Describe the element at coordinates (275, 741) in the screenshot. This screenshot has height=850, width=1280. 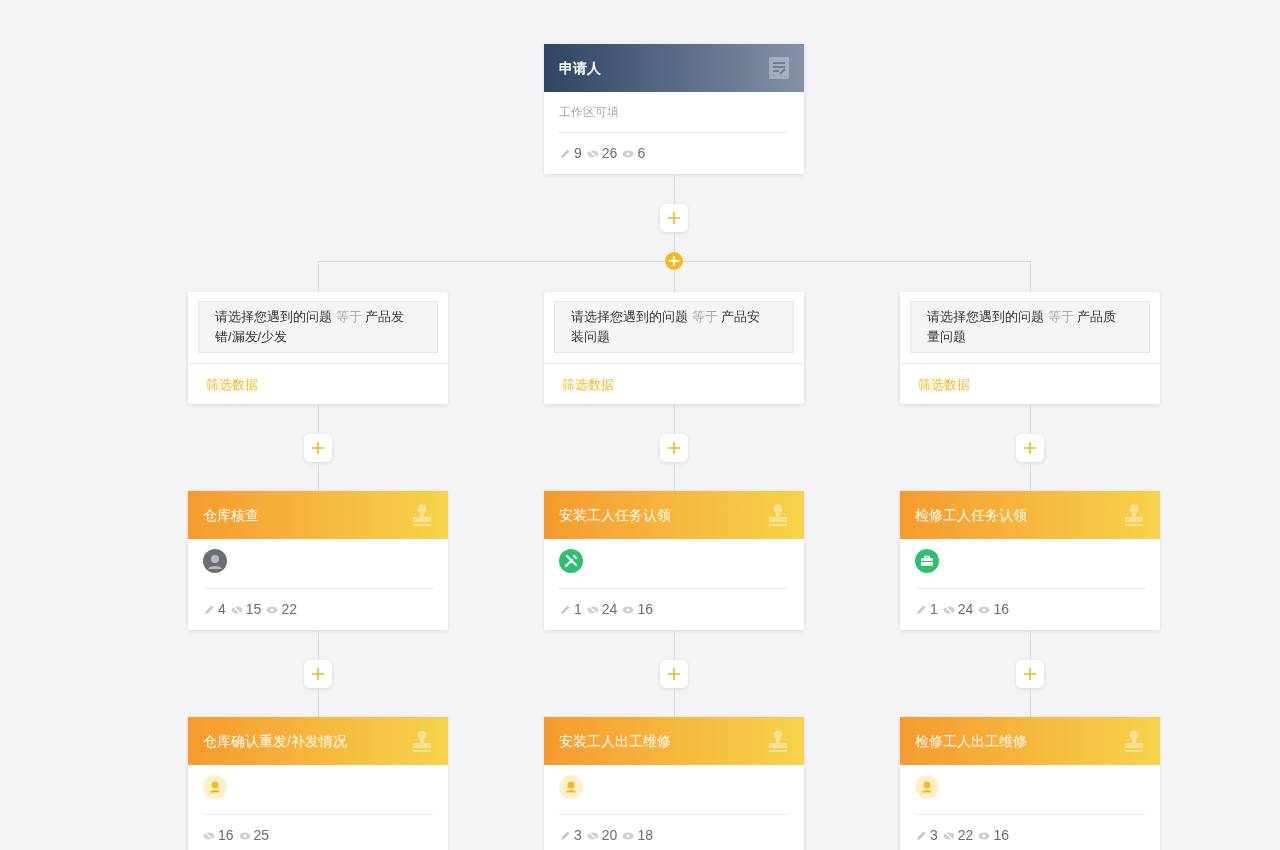
I see `node-title: 仓库确认重发/补发情况` at that location.